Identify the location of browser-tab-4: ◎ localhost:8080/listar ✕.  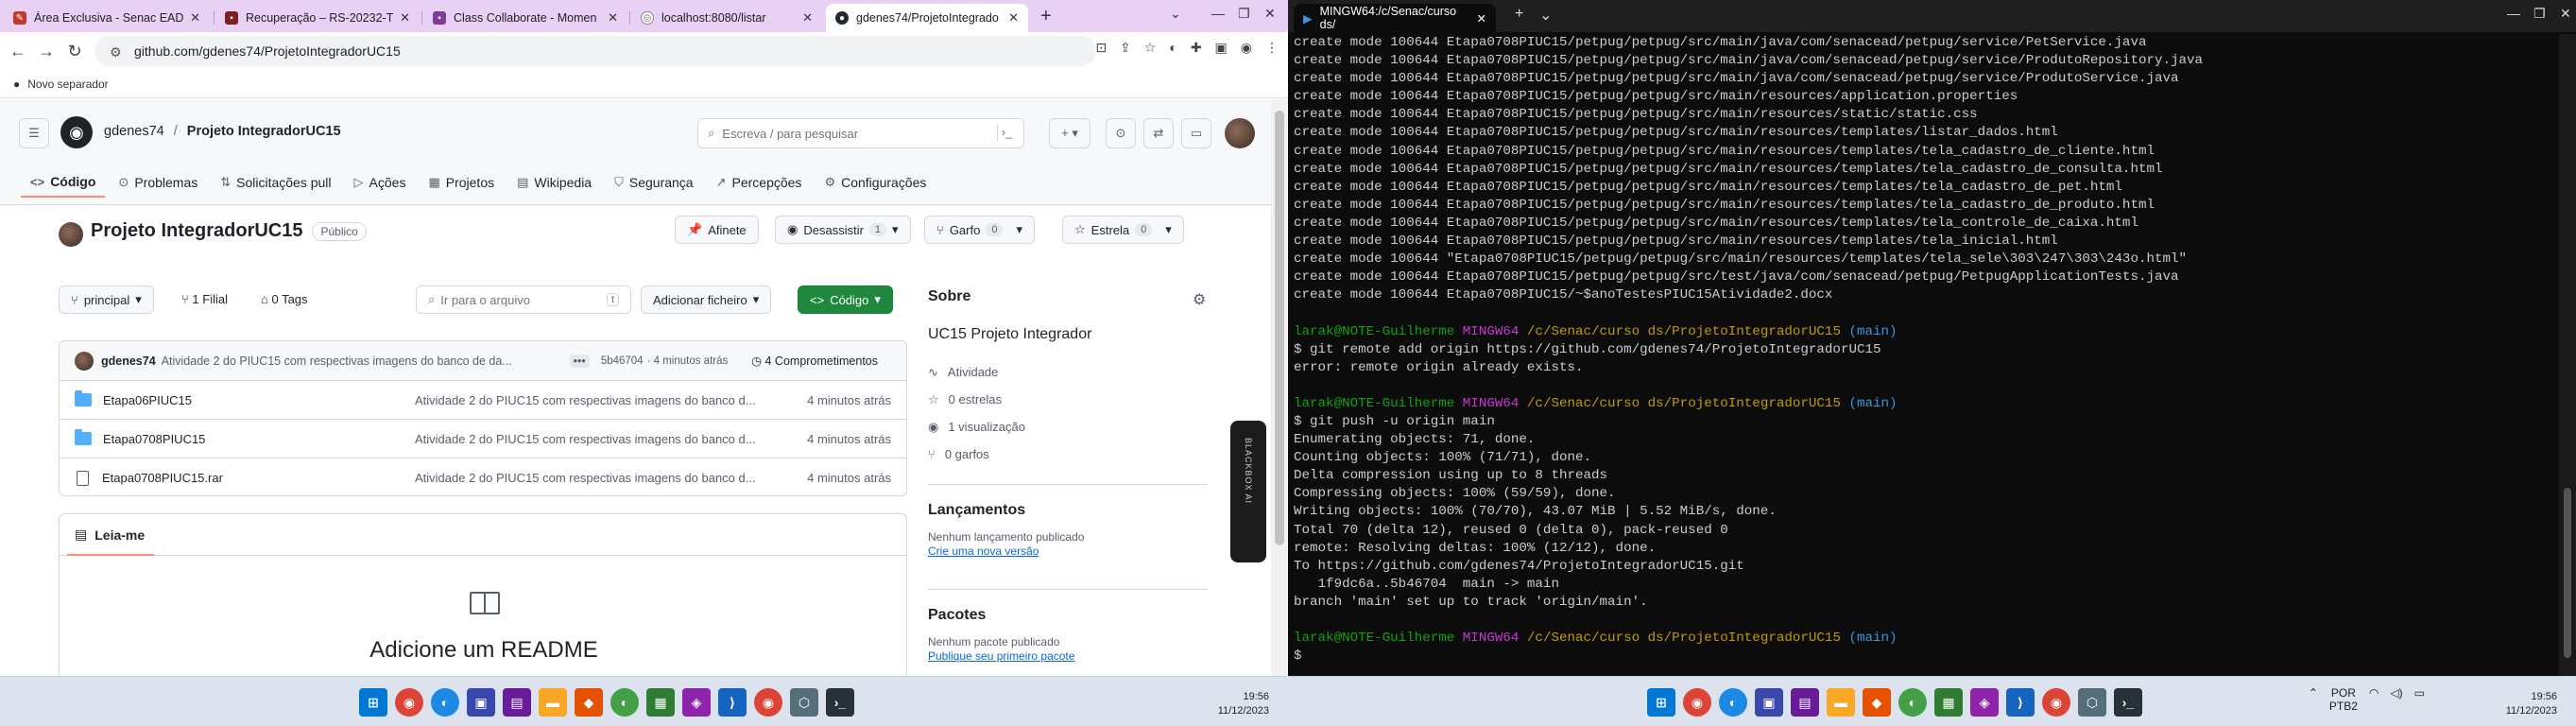
(726, 18).